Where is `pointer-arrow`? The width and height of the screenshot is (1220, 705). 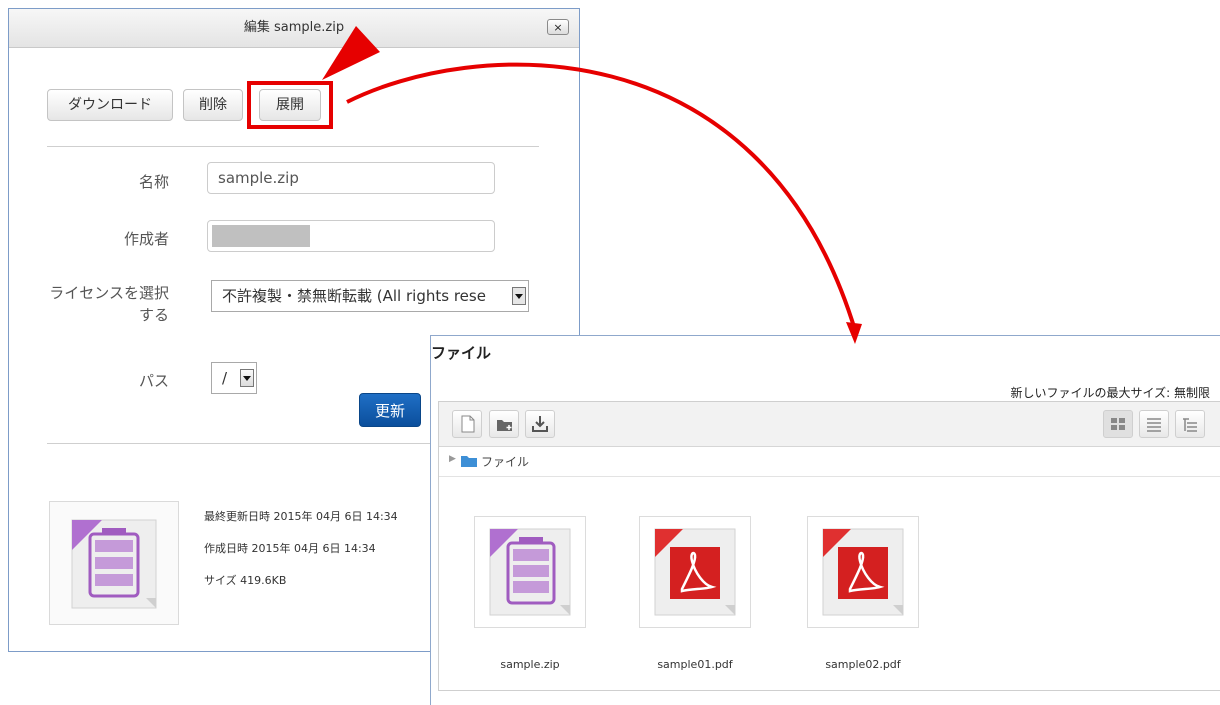
pointer-arrow is located at coordinates (351, 53).